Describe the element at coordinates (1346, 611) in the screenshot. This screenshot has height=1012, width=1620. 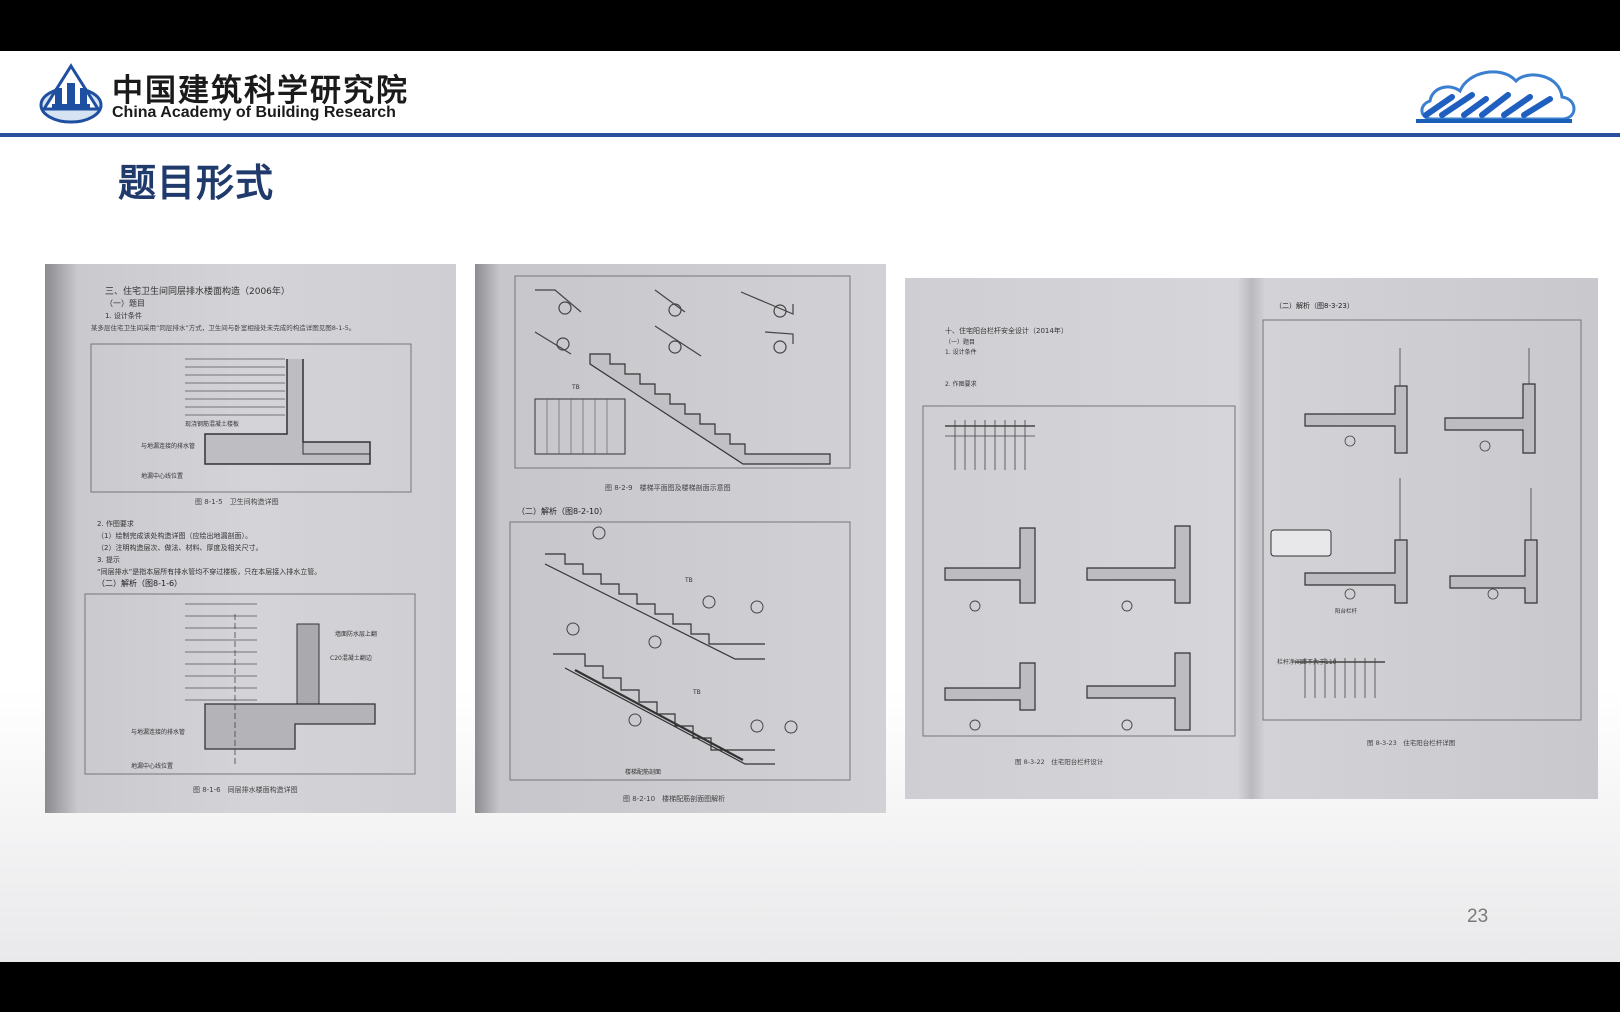
I see `photo3-railing-label: 阳台栏杆` at that location.